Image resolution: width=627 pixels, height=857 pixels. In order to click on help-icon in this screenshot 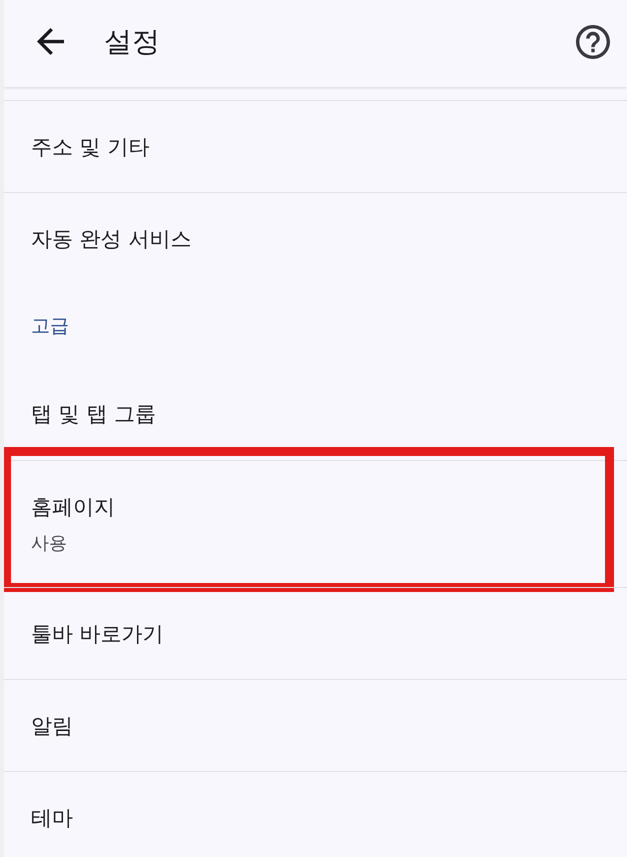, I will do `click(593, 41)`.